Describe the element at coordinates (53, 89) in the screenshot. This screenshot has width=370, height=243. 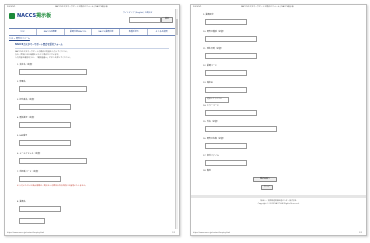
I see `department-field` at that location.